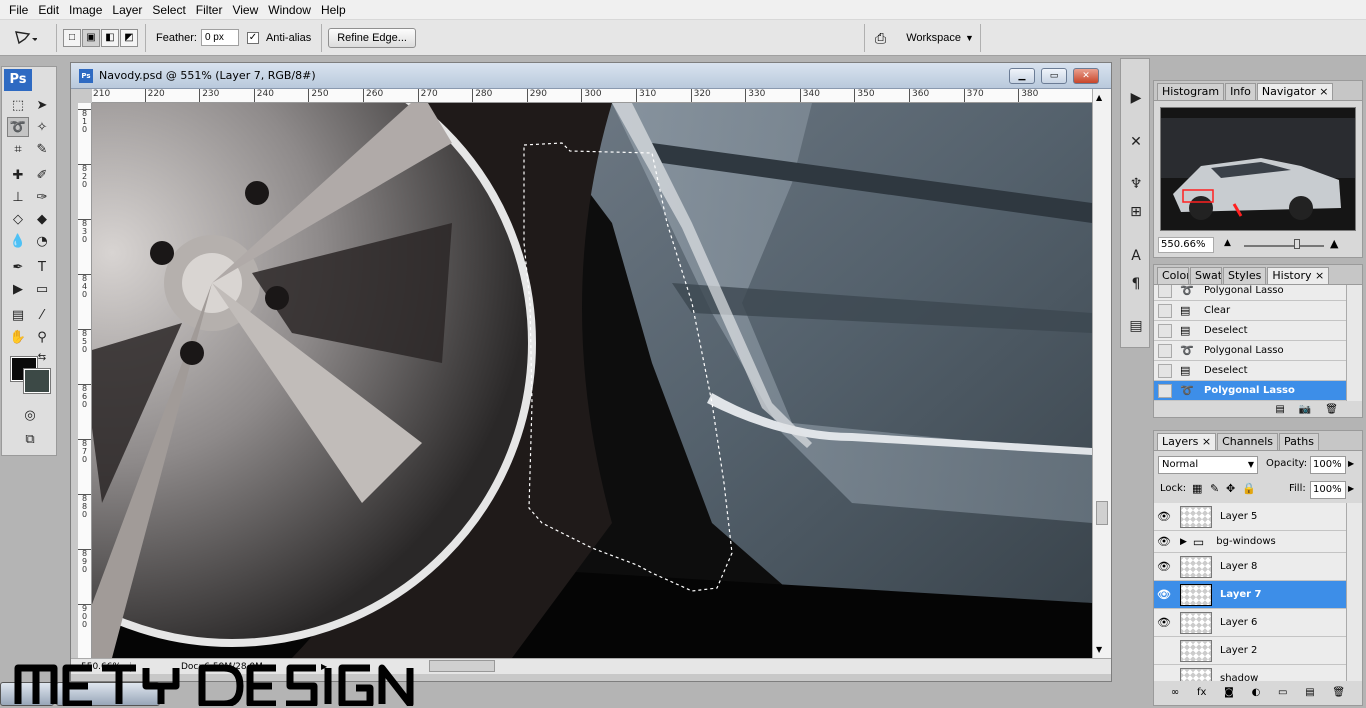  Describe the element at coordinates (42, 241) in the screenshot. I see `dodge-icon: ◔` at that location.